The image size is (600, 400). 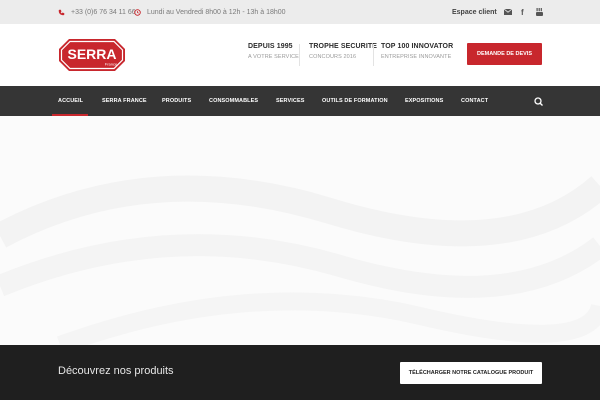 What do you see at coordinates (343, 51) in the screenshot?
I see `highlight-trophy: TROPHE SECURITE CONCOURS 2016` at bounding box center [343, 51].